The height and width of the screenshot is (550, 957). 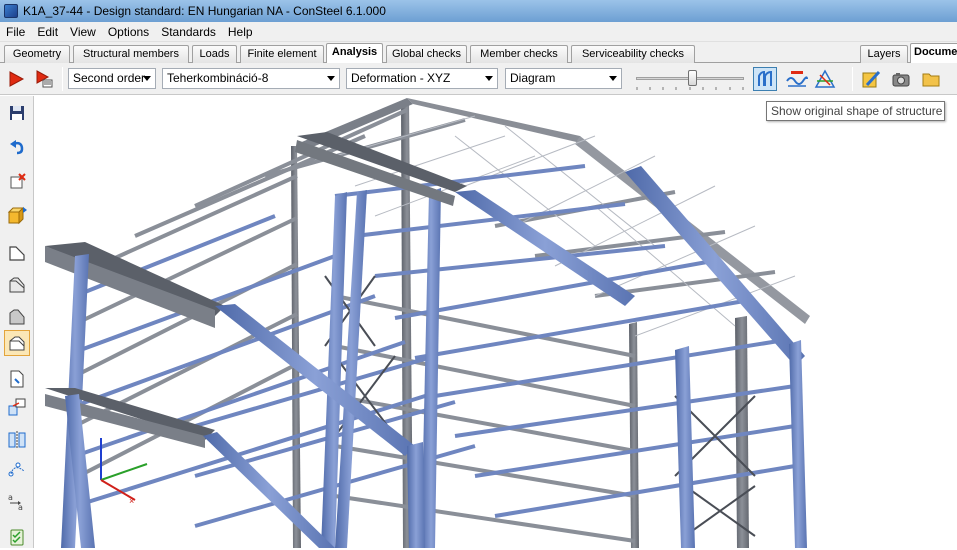 I want to click on edit-documentation-button, so click(x=871, y=79).